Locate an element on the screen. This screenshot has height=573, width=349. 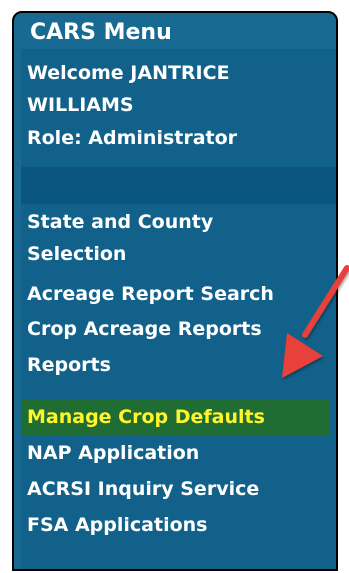
nav-fsa-applications: FSA Applications is located at coordinates (117, 525).